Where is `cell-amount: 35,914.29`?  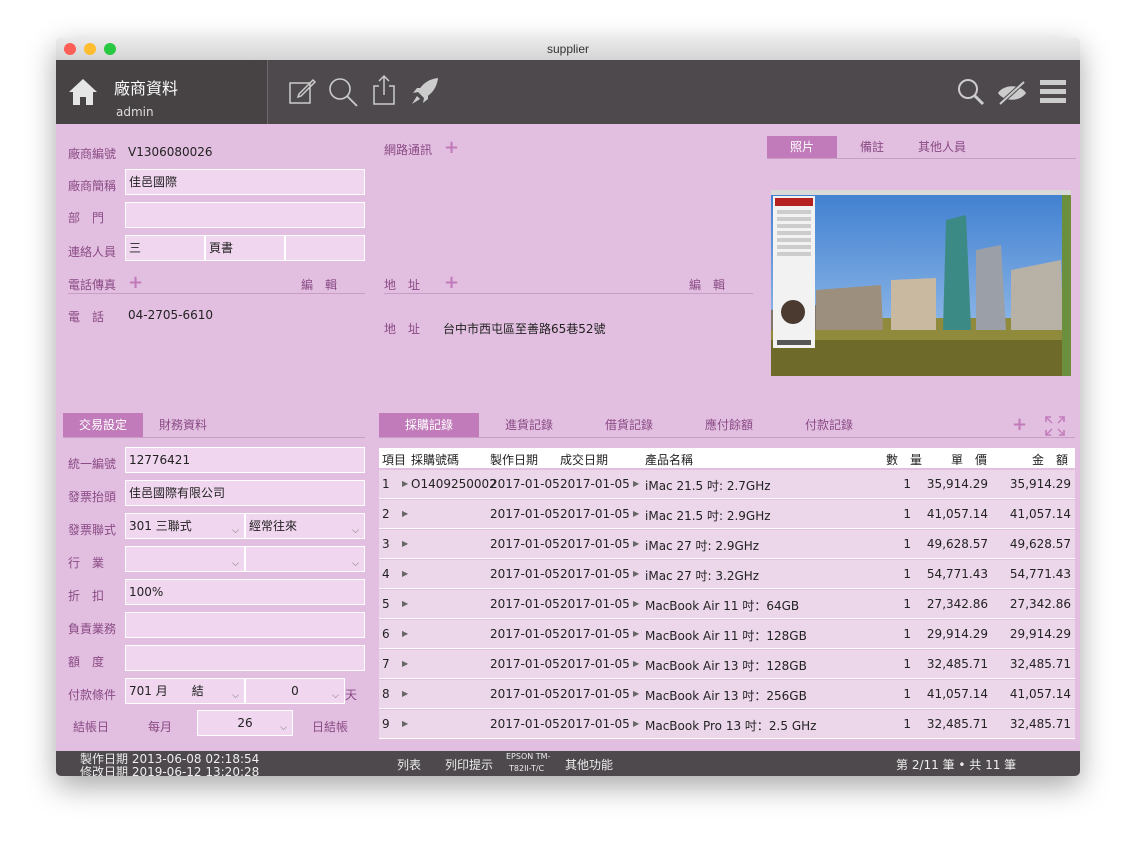 cell-amount: 35,914.29 is located at coordinates (1040, 484).